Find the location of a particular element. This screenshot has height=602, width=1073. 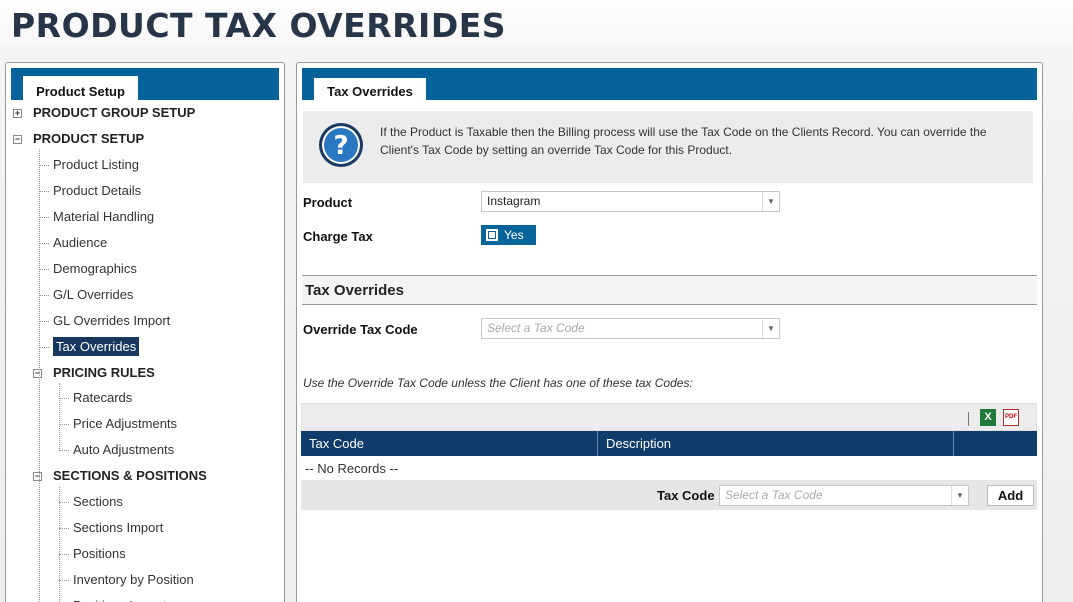

nav-item-positions: Positions is located at coordinates (99, 554).